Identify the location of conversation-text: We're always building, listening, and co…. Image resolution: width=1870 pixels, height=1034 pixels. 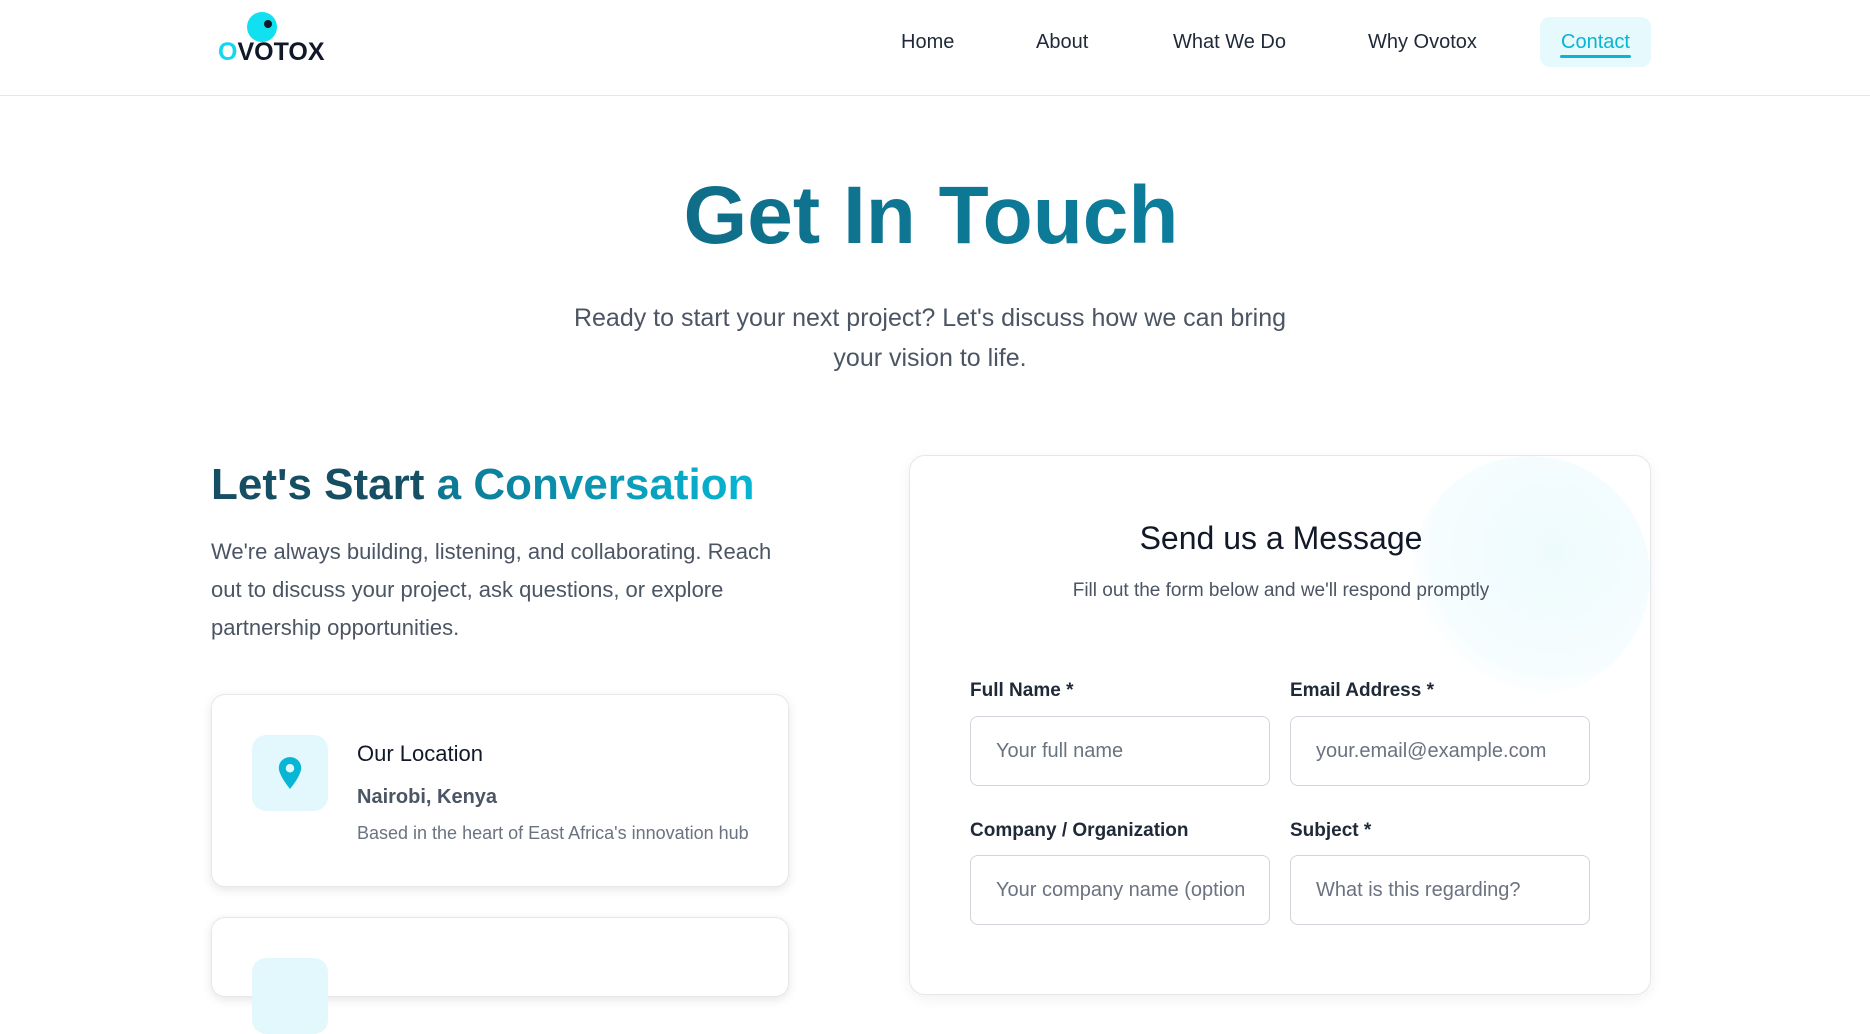
(491, 589).